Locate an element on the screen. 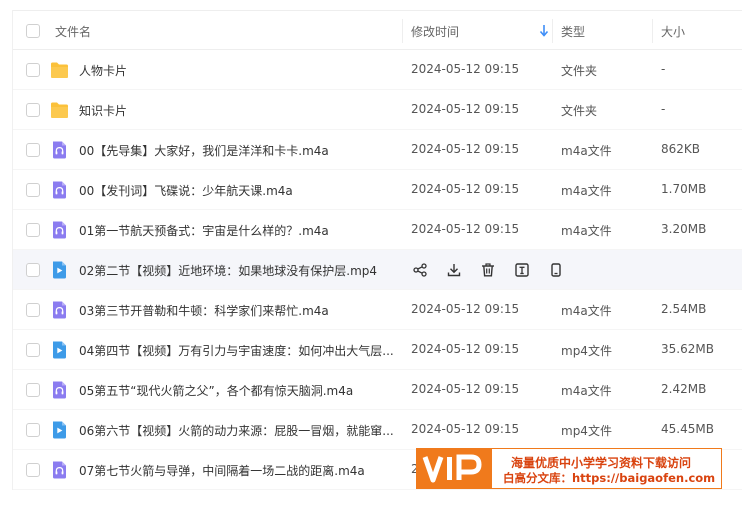 The width and height of the screenshot is (742, 508). delete-icon is located at coordinates (488, 270).